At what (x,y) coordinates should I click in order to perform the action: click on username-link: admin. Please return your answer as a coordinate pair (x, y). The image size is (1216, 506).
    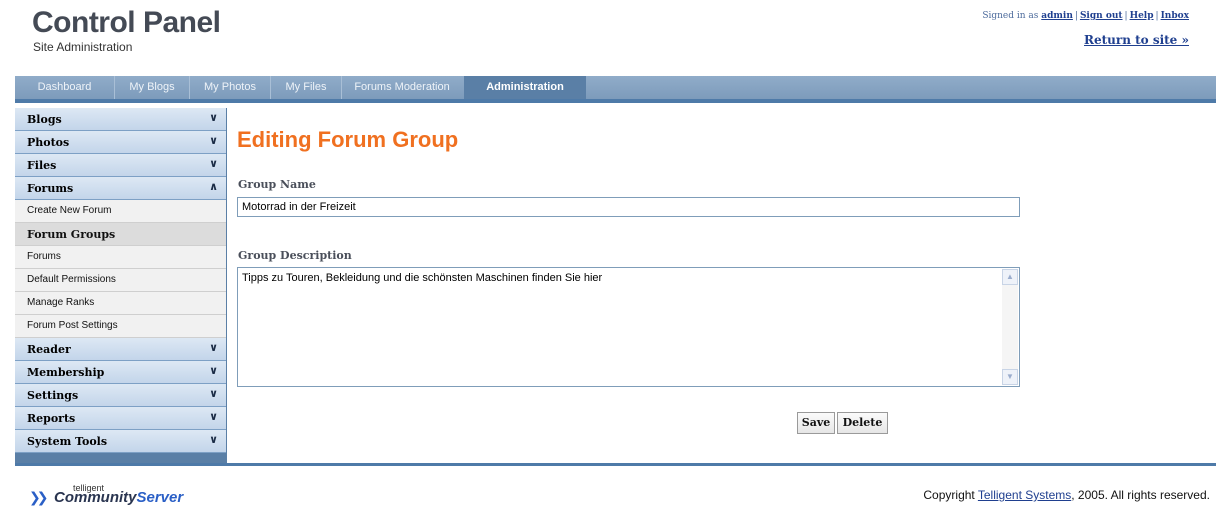
    Looking at the image, I should click on (1057, 16).